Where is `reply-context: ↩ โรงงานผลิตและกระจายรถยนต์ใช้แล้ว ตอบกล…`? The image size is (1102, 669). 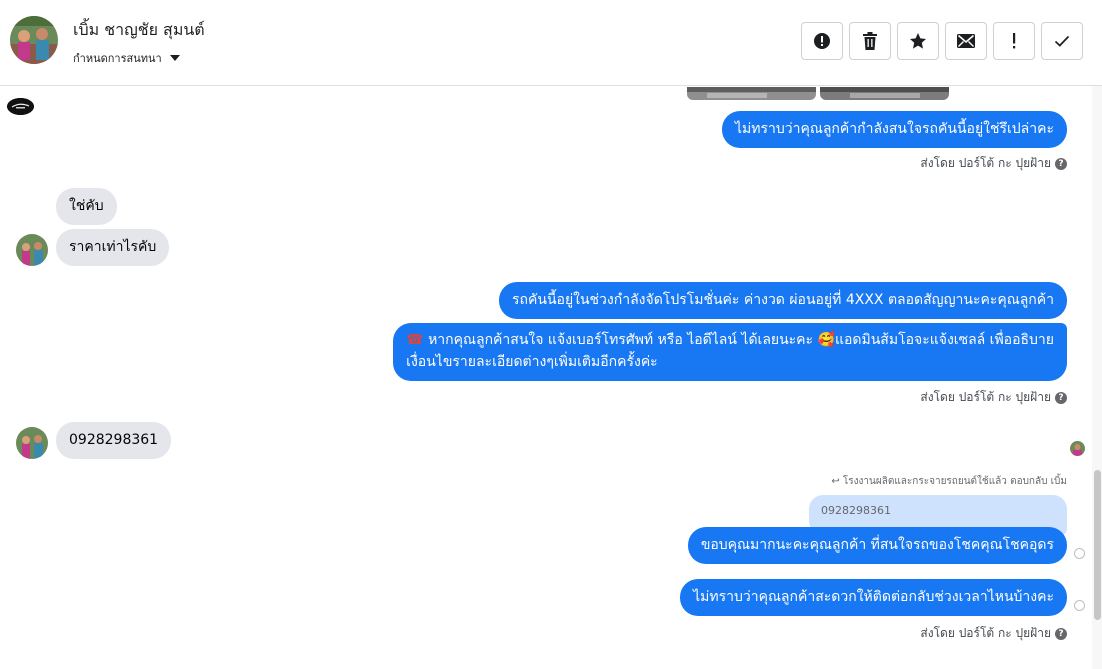
reply-context: ↩ โรงงานผลิตและกระจายรถยนต์ใช้แล้ว ตอบกล… is located at coordinates (949, 481).